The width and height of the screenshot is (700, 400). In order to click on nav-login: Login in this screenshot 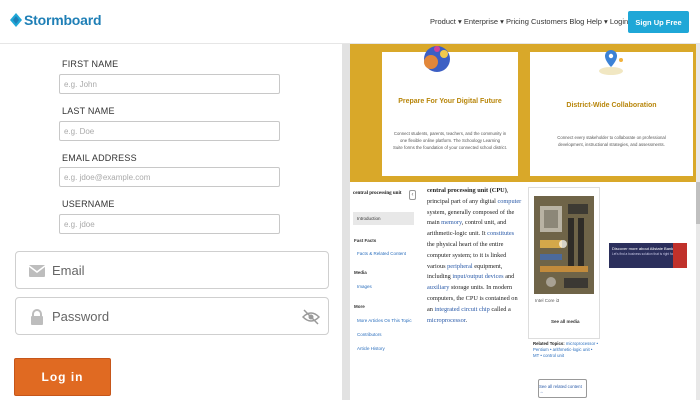, I will do `click(619, 21)`.